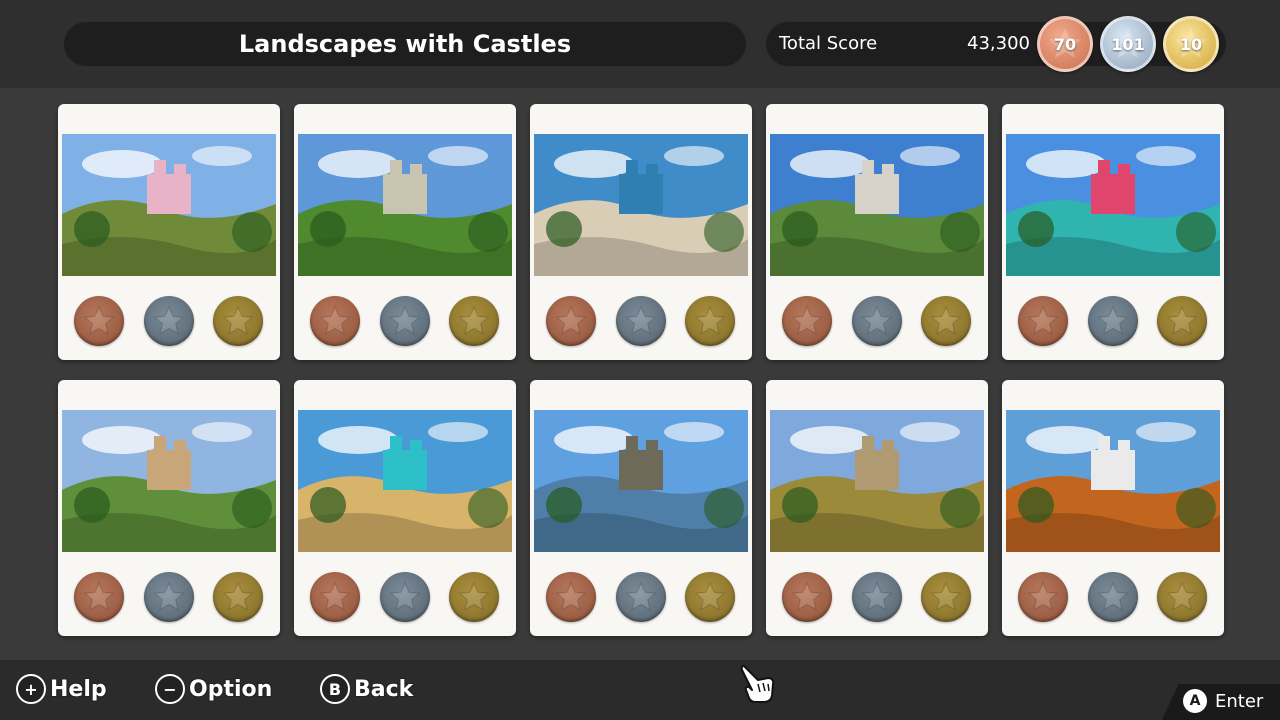 The image size is (1280, 720). I want to click on back-label: Back, so click(384, 689).